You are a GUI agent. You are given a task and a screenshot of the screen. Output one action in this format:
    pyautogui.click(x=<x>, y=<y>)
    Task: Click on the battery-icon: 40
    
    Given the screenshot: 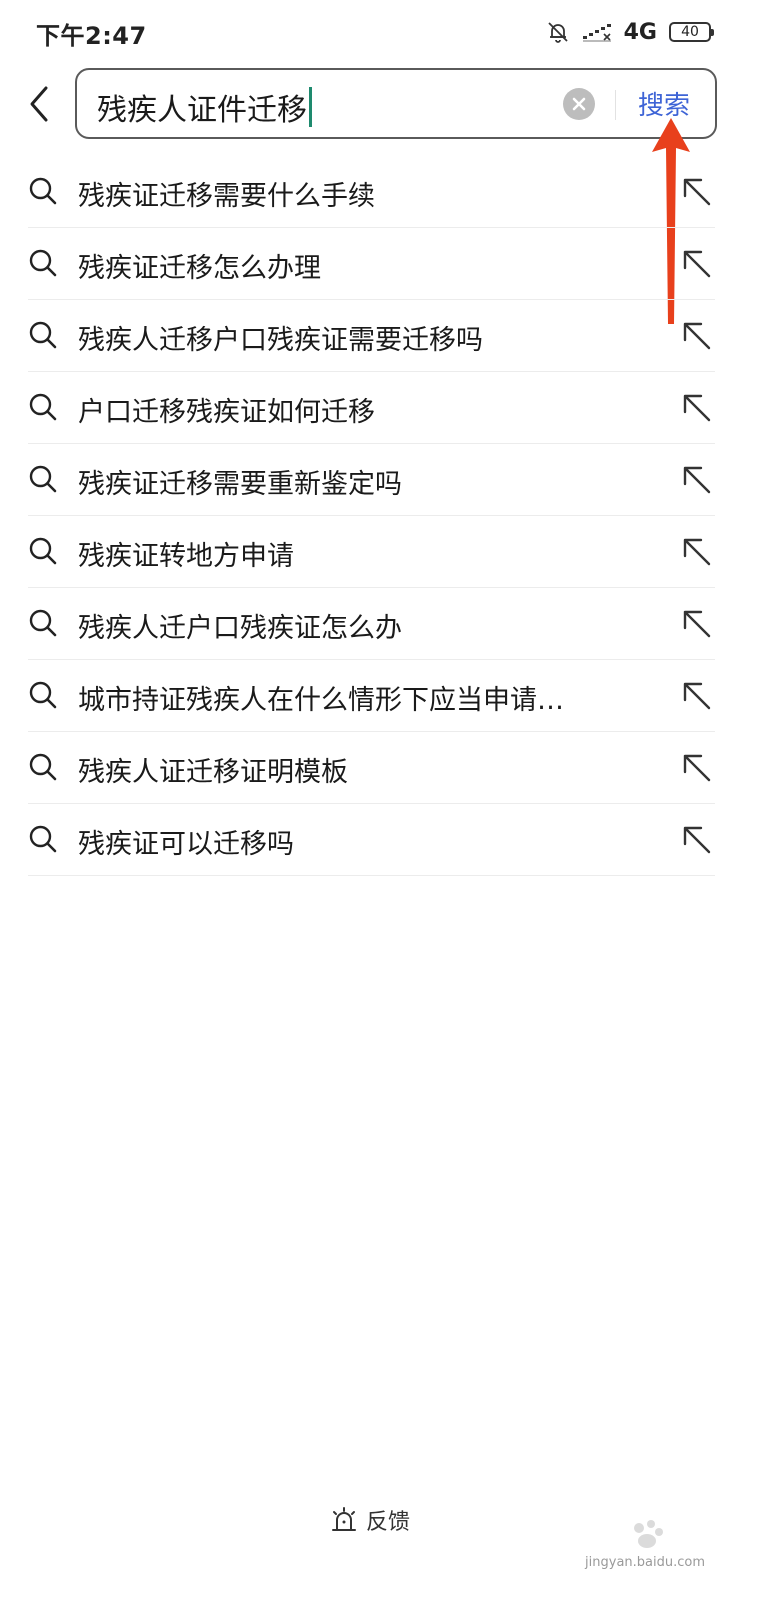 What is the action you would take?
    pyautogui.click(x=691, y=32)
    